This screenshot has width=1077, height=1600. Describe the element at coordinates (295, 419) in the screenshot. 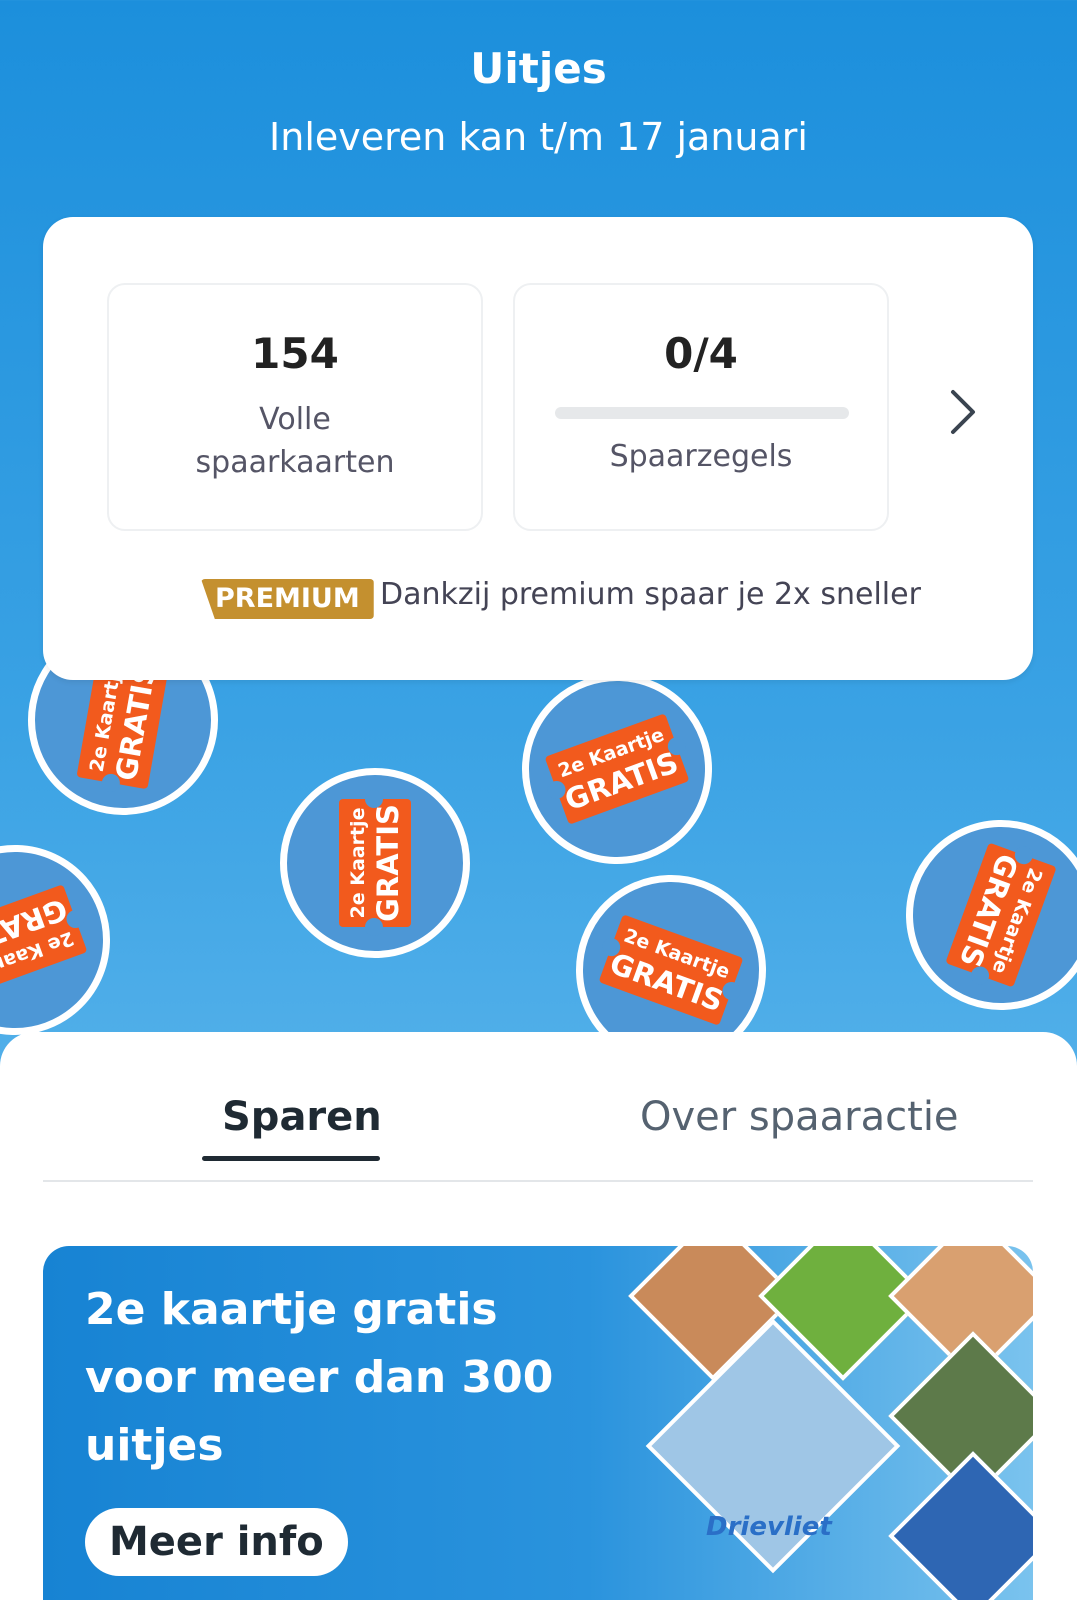

I see `full-cards-label-line1: Volle` at that location.